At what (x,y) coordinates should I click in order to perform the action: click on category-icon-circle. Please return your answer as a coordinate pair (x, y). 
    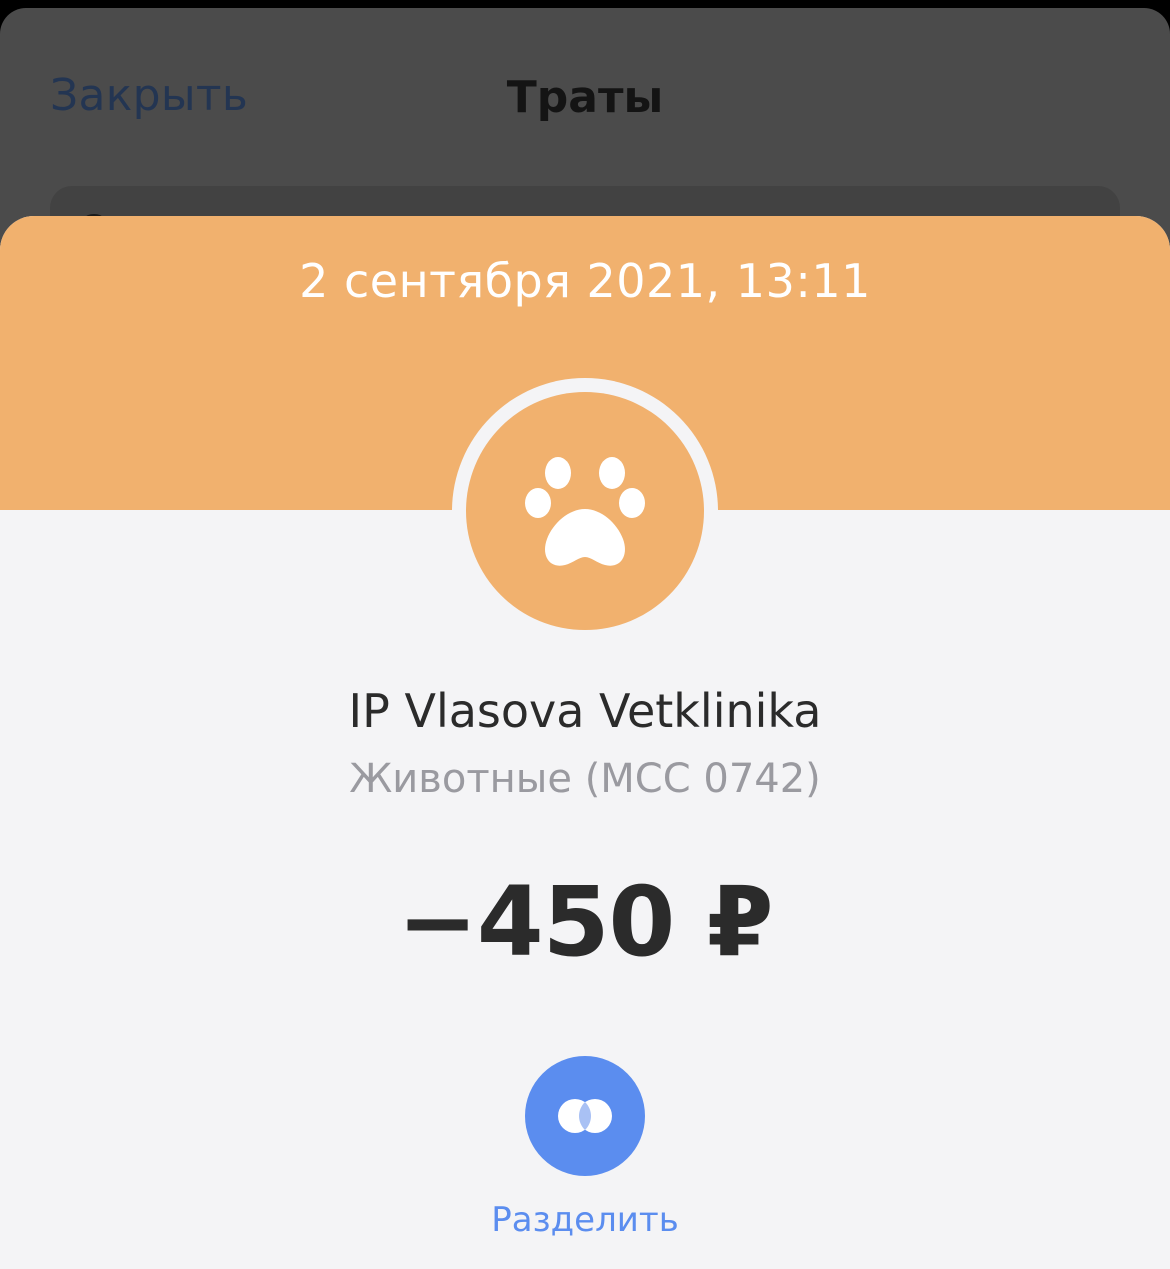
    Looking at the image, I should click on (585, 511).